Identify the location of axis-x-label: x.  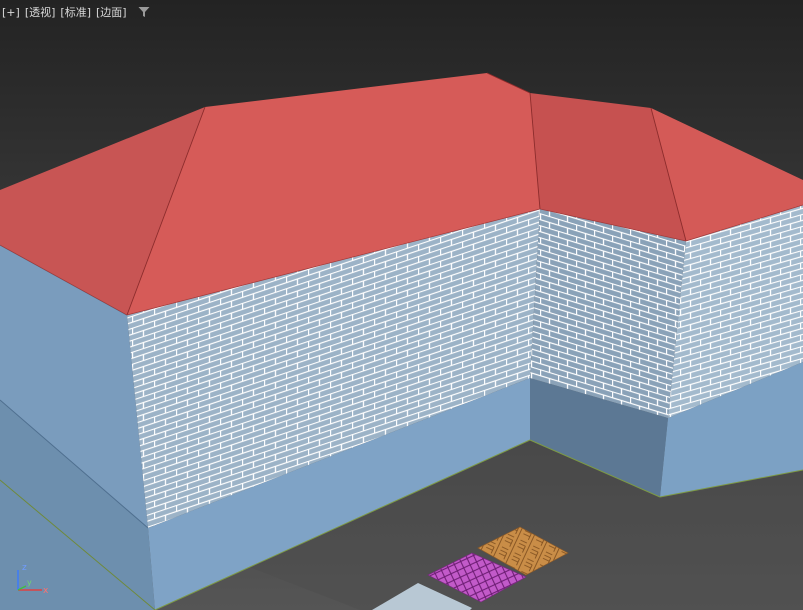
(46, 591).